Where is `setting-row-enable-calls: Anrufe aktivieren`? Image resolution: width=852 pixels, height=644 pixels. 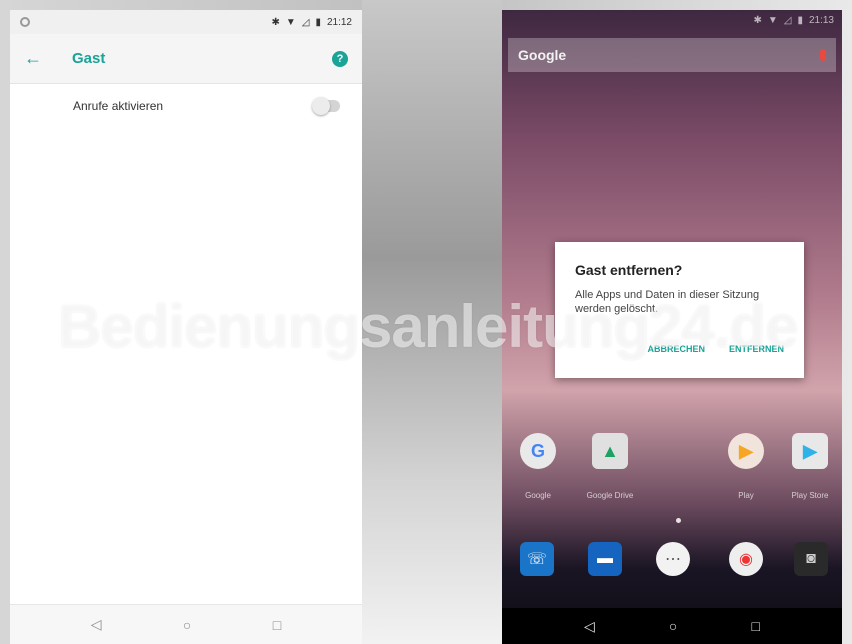 setting-row-enable-calls: Anrufe aktivieren is located at coordinates (186, 106).